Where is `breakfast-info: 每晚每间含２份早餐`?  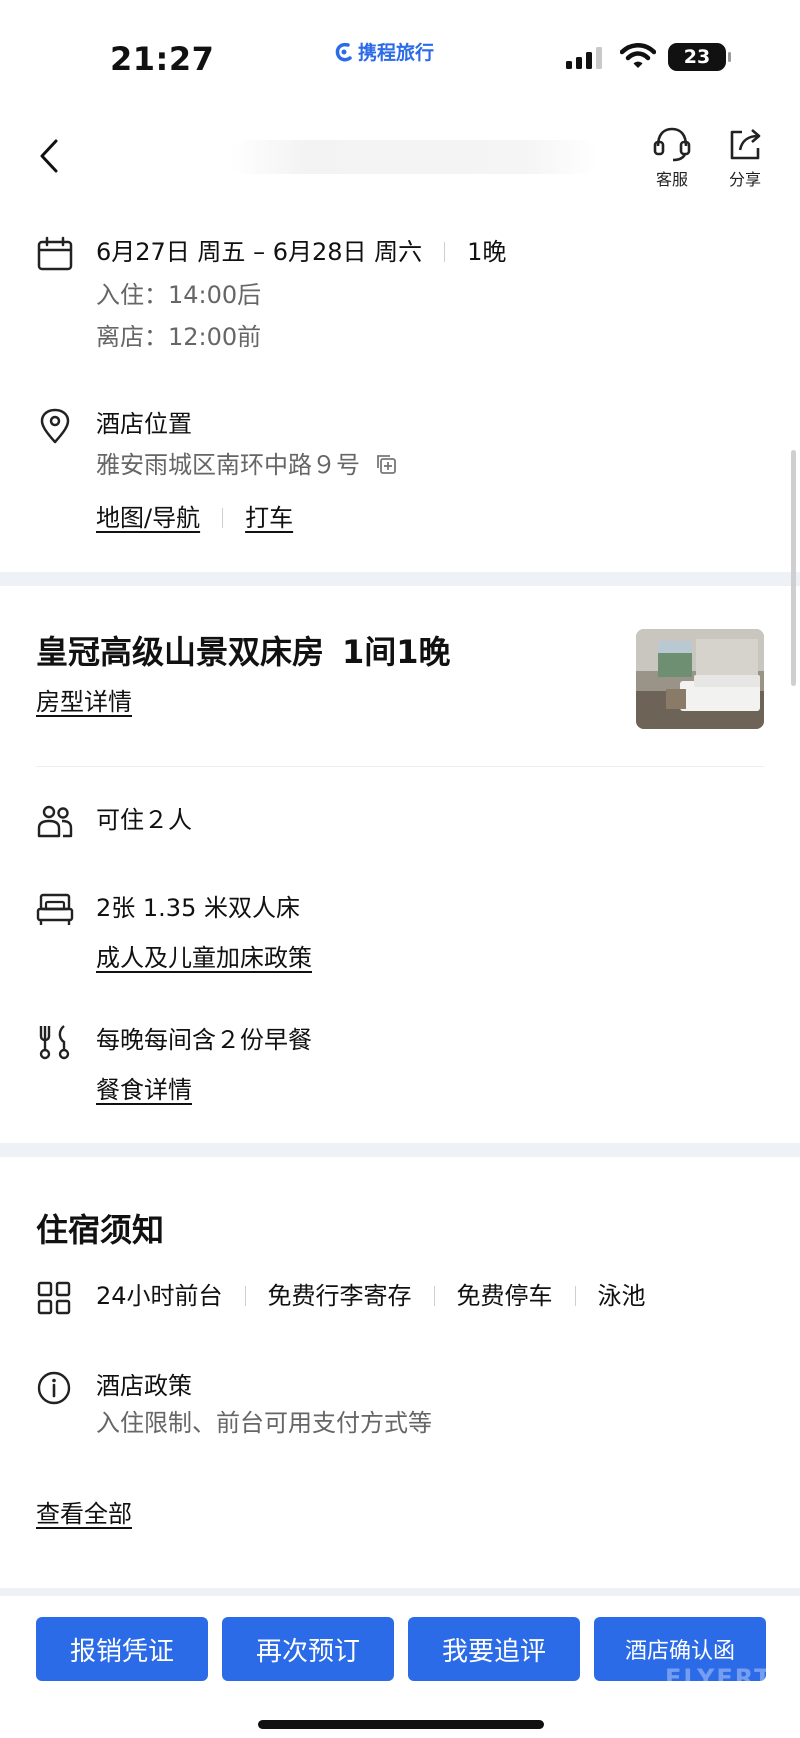
breakfast-info: 每晚每间含２份早餐 is located at coordinates (204, 1040).